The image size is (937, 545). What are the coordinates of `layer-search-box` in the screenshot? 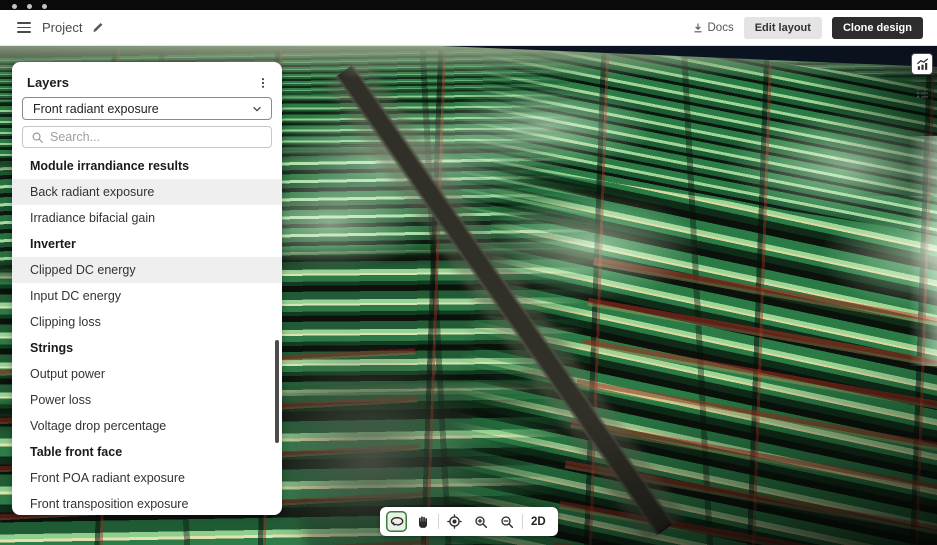 It's located at (147, 137).